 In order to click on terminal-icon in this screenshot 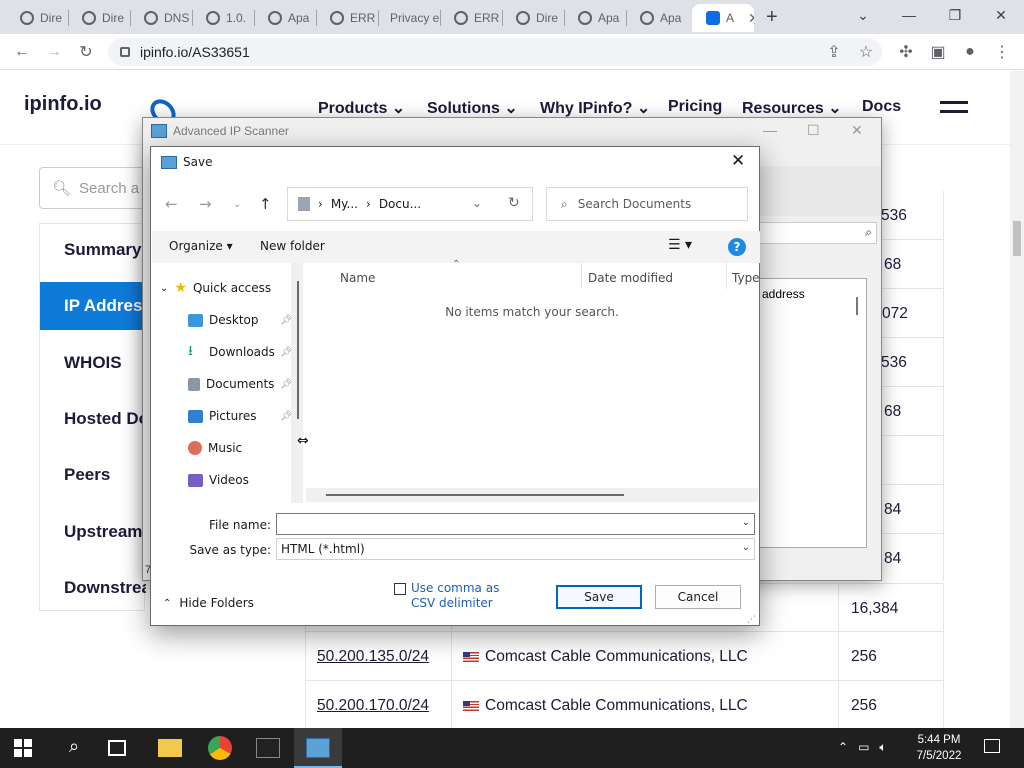, I will do `click(268, 748)`.